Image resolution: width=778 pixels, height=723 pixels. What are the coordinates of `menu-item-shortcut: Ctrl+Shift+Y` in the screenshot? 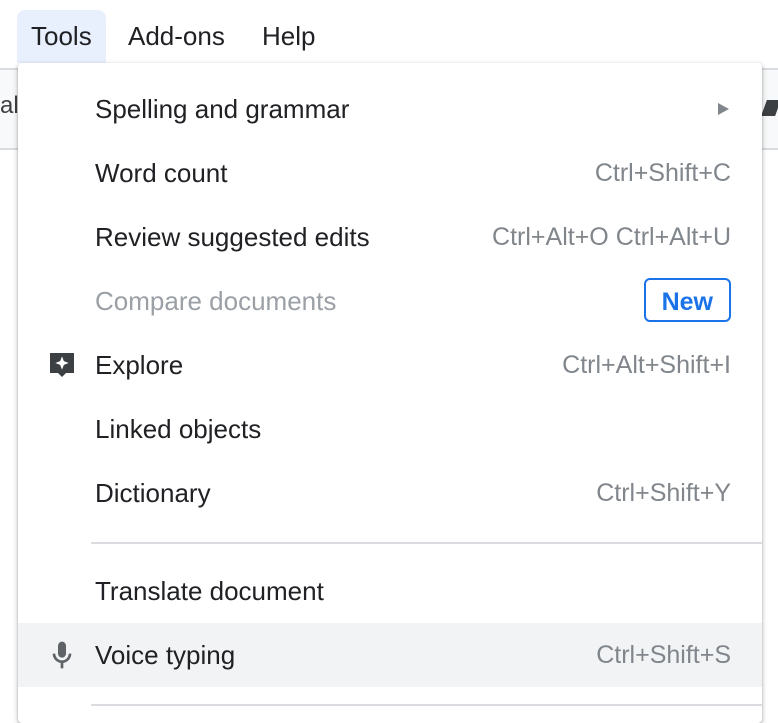 It's located at (663, 493).